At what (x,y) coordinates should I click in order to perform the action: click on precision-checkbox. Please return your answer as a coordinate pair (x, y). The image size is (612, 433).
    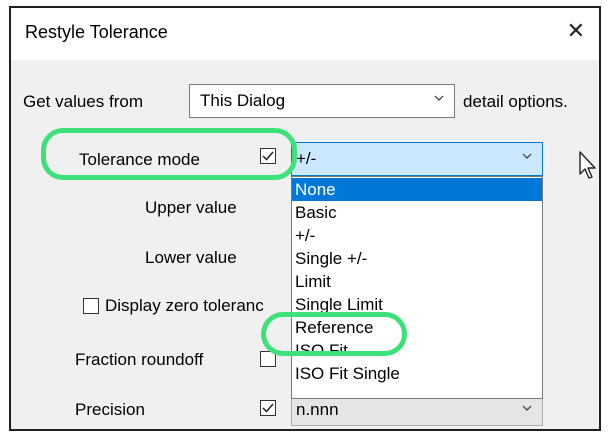
    Looking at the image, I should click on (268, 408).